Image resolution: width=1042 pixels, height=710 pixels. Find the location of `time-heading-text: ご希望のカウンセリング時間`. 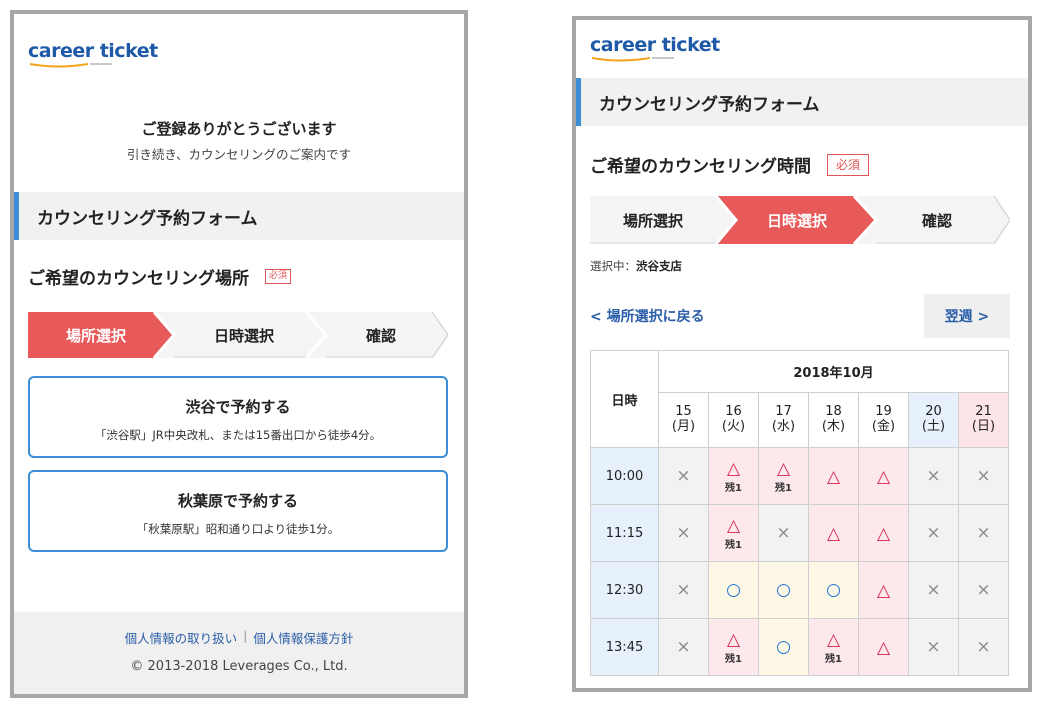

time-heading-text: ご希望のカウンセリング時間 is located at coordinates (700, 167).